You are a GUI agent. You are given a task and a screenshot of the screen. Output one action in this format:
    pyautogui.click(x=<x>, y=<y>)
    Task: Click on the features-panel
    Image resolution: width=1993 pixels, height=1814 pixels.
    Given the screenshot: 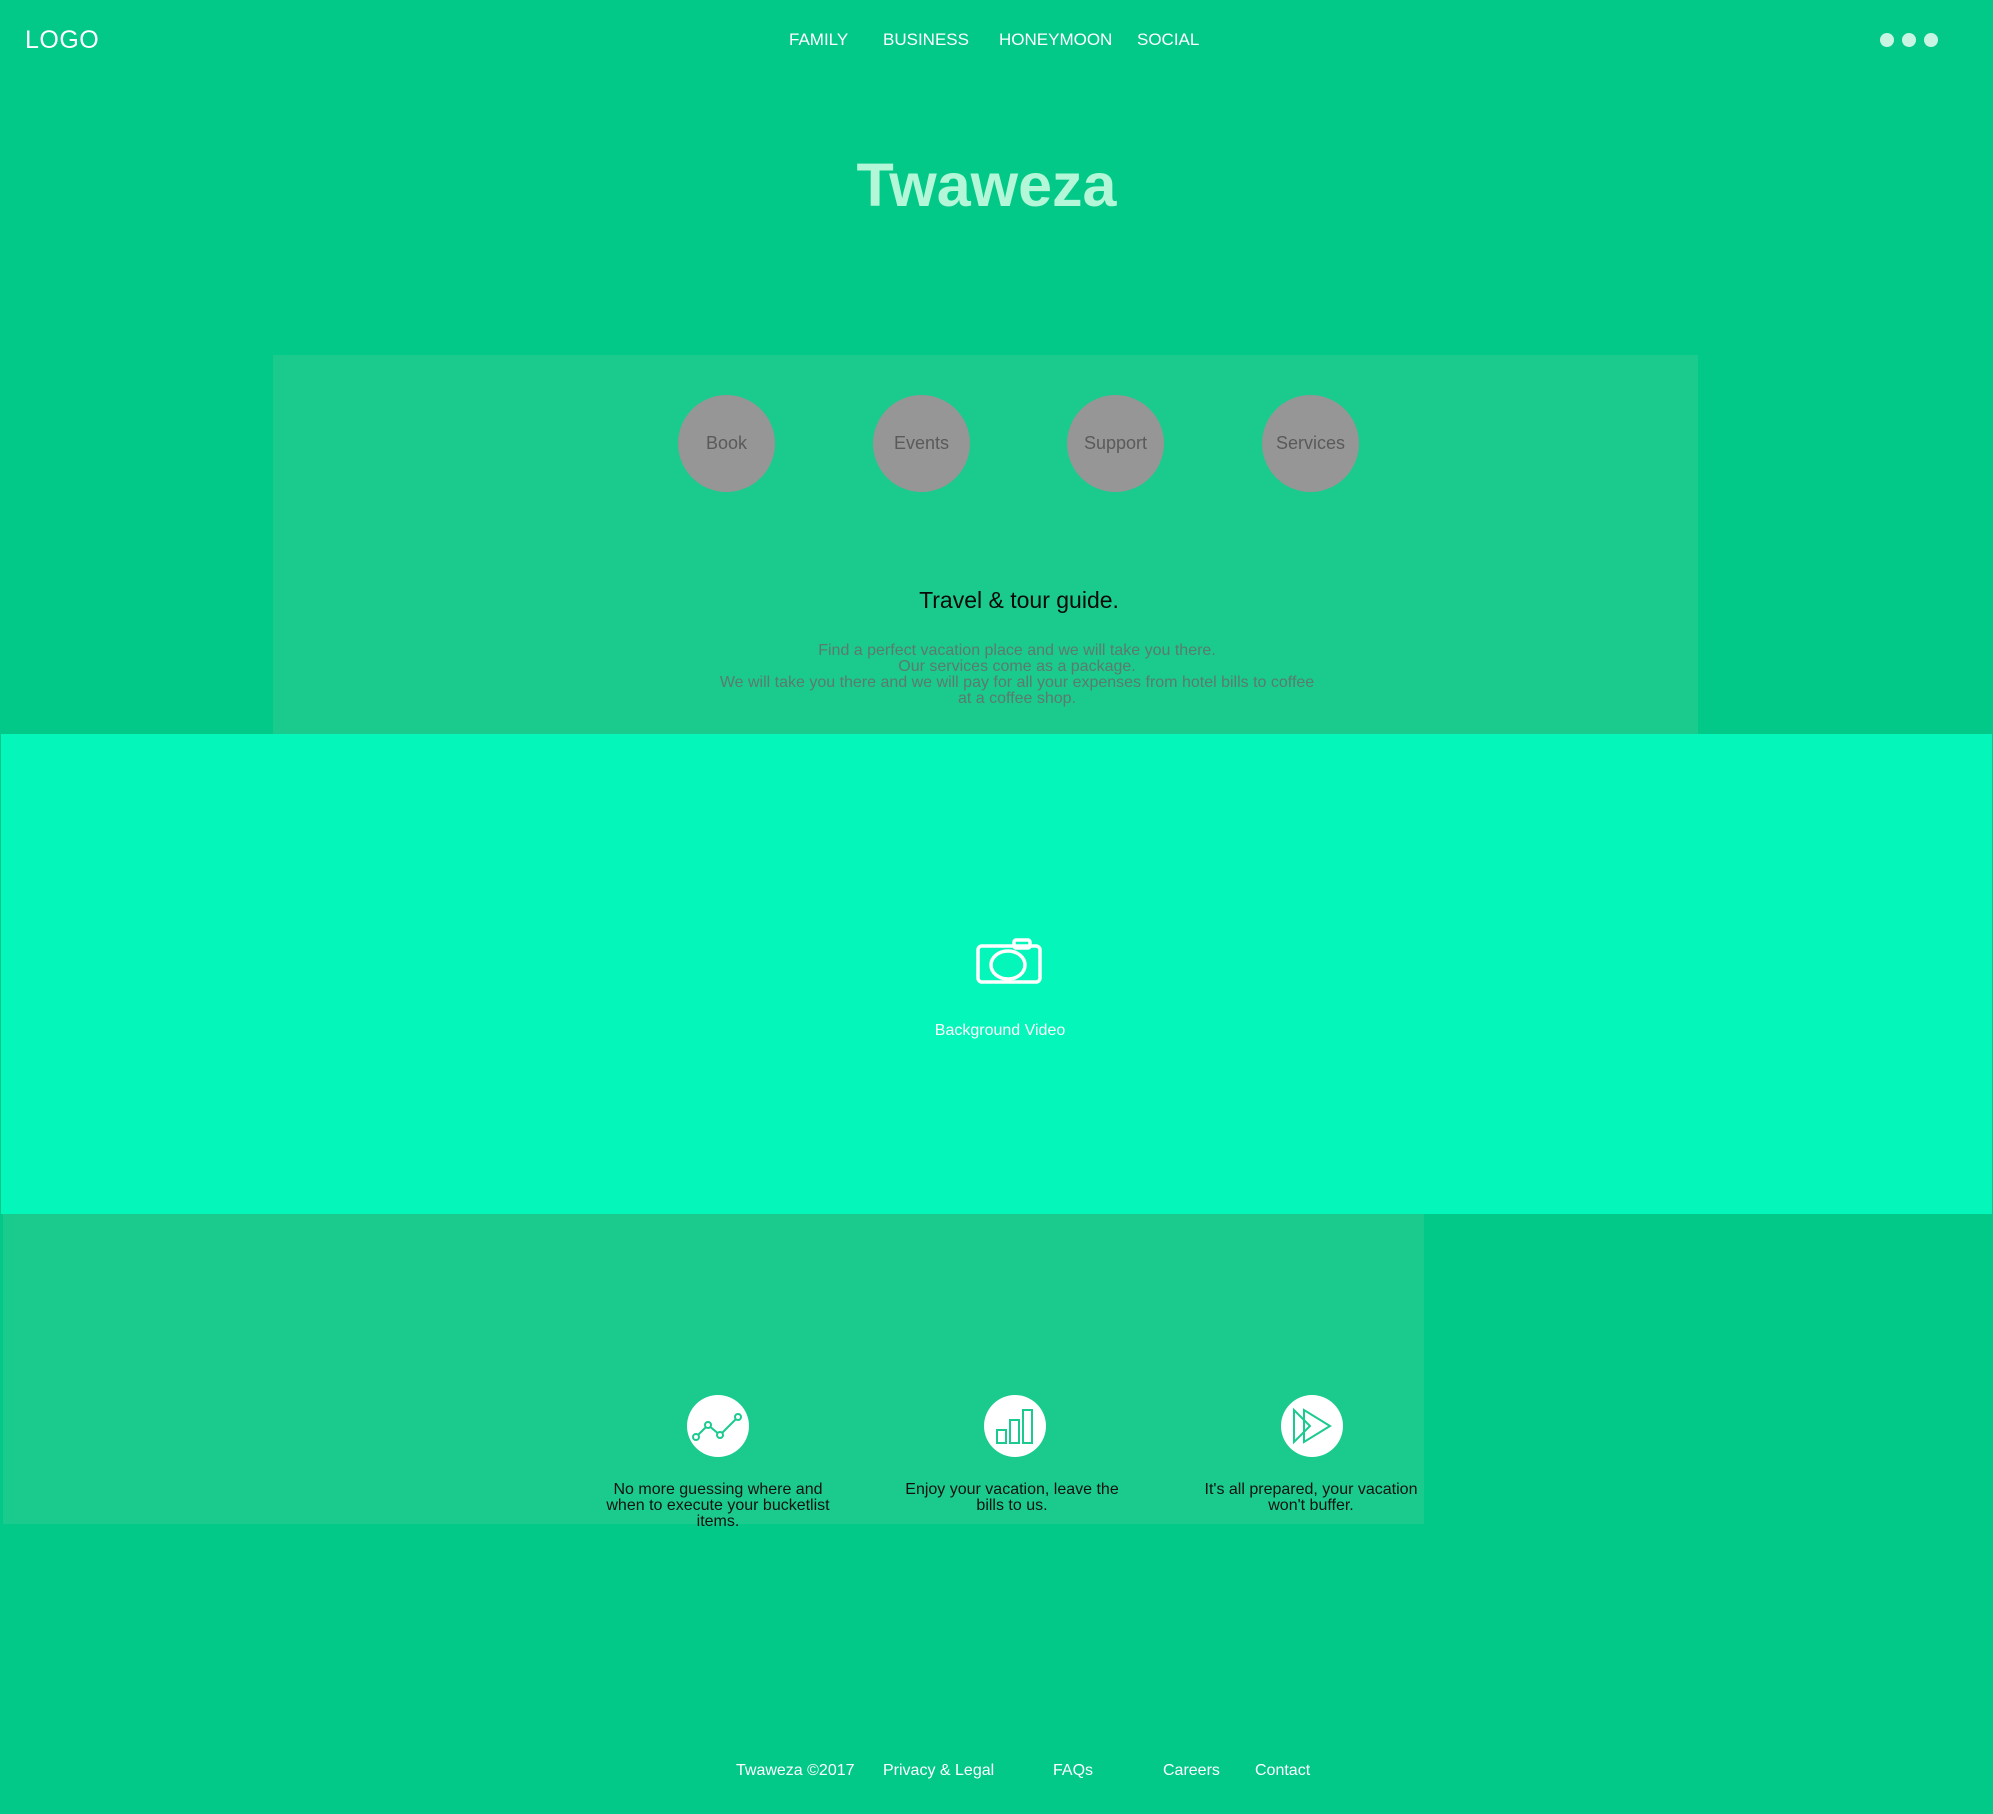 What is the action you would take?
    pyautogui.click(x=713, y=1369)
    